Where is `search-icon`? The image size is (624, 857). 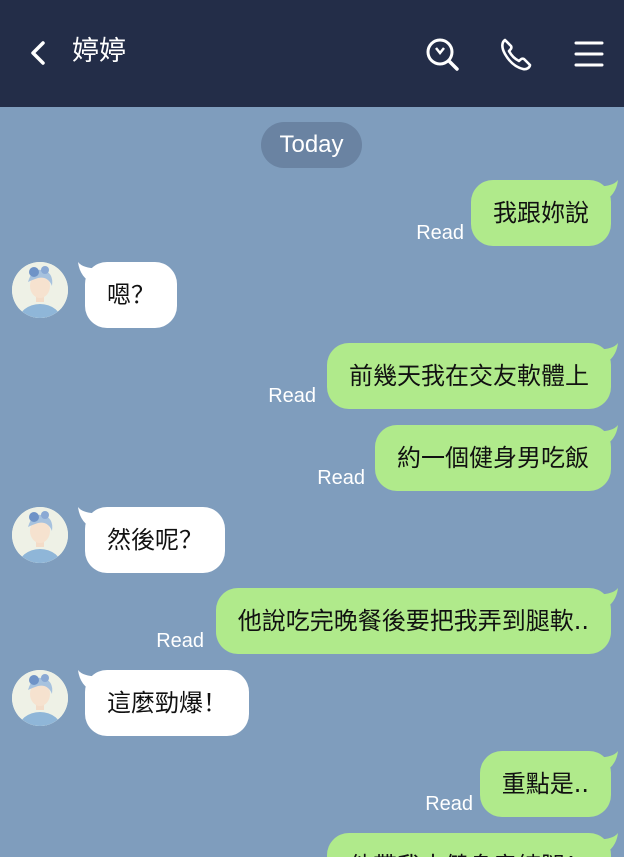
search-icon is located at coordinates (442, 54).